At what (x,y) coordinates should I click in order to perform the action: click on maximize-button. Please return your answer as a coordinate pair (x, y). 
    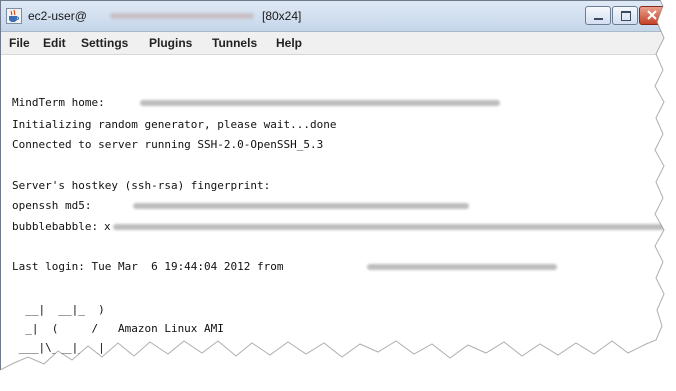
    Looking at the image, I should click on (625, 15).